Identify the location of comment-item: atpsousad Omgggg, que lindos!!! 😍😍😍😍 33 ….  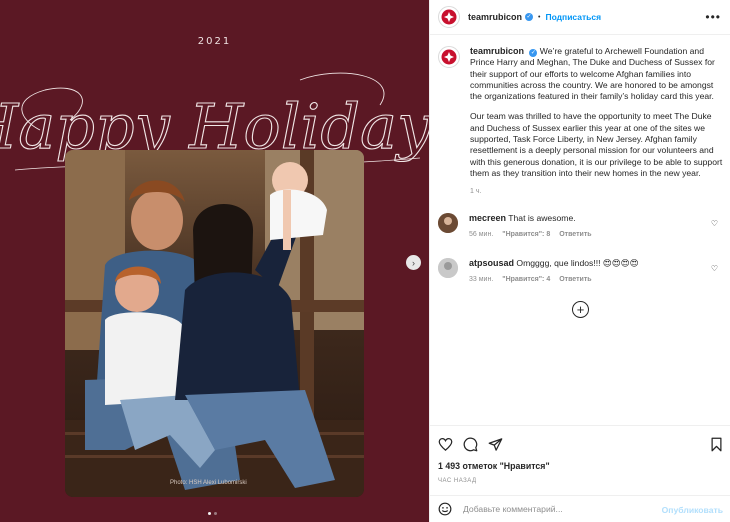
(581, 270).